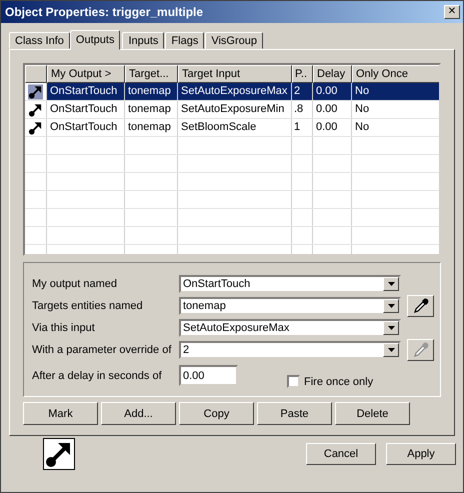  I want to click on checkbox, so click(293, 381).